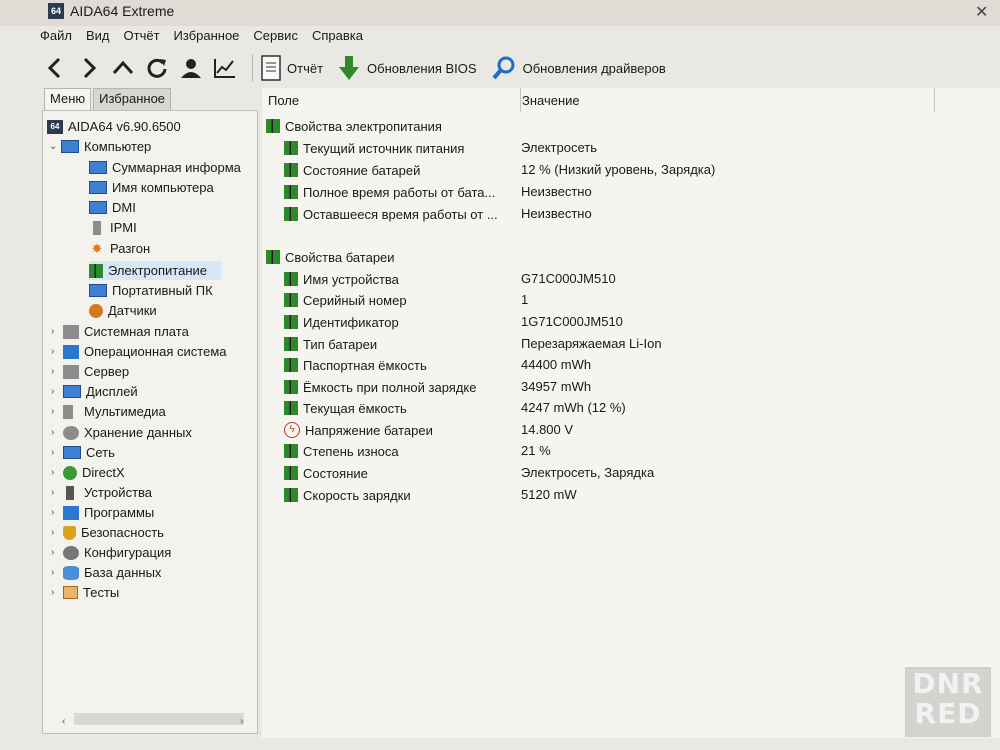  Describe the element at coordinates (123, 68) in the screenshot. I see `up-button` at that location.